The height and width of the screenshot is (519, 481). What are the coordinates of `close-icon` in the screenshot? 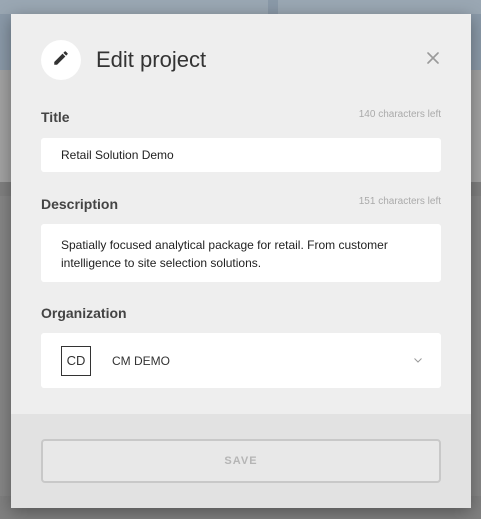 It's located at (433, 60).